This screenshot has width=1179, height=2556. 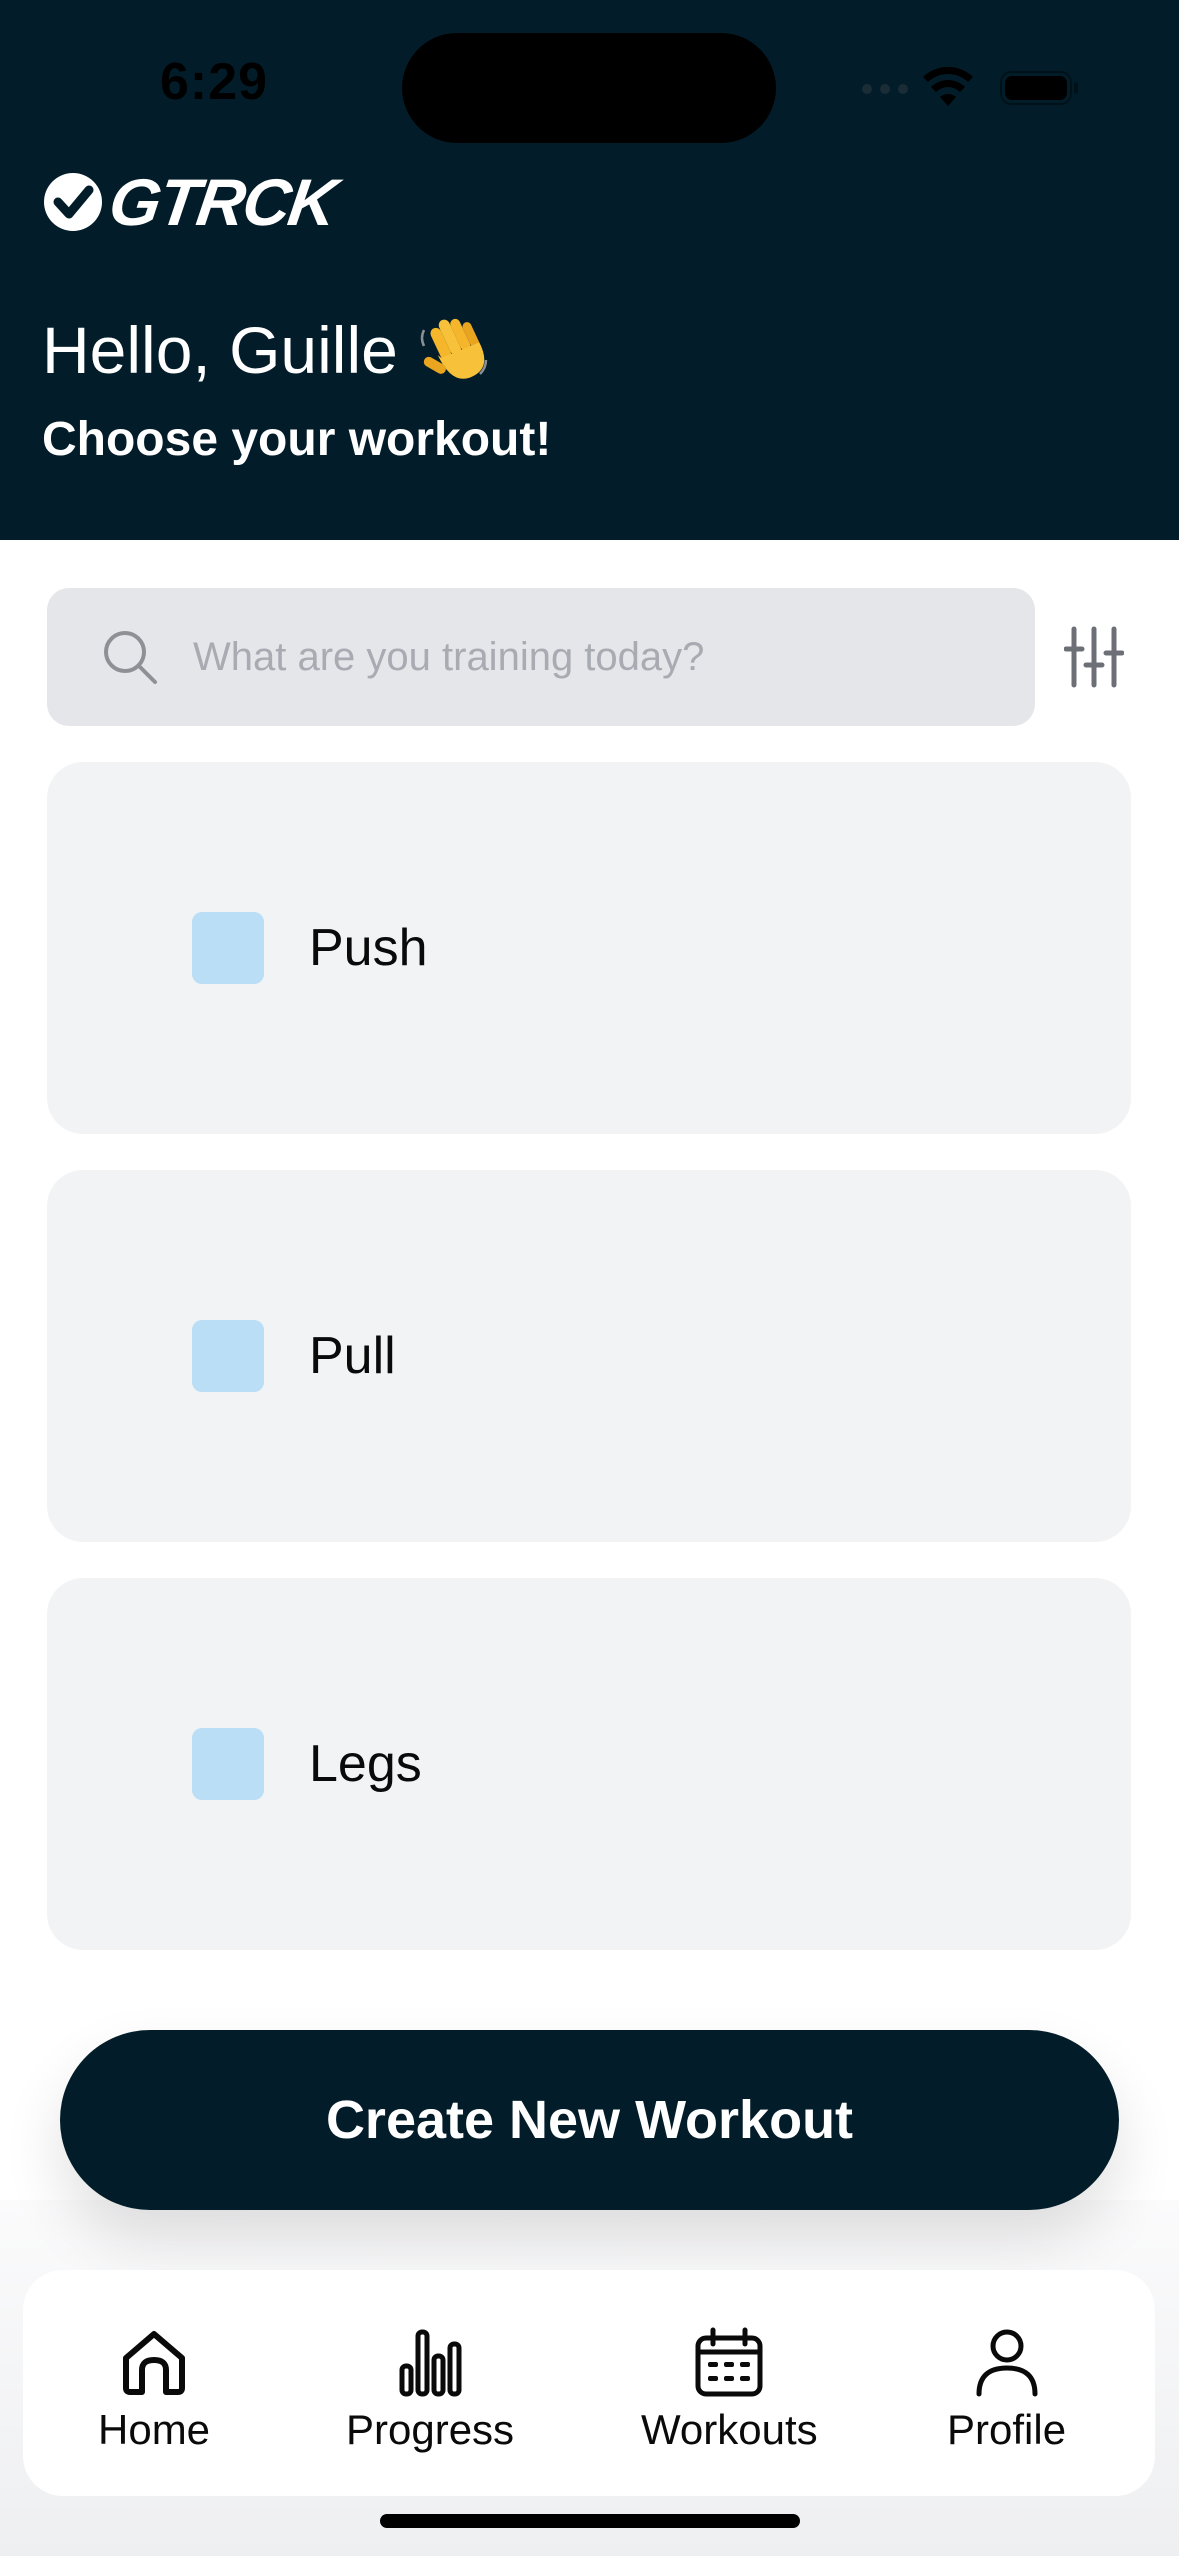 What do you see at coordinates (1007, 2363) in the screenshot?
I see `user-icon` at bounding box center [1007, 2363].